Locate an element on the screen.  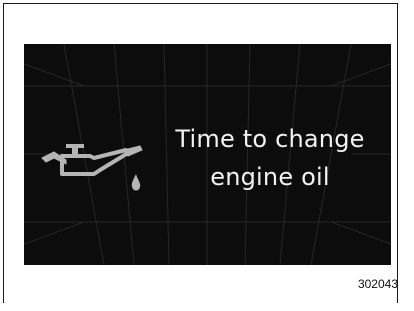
message-line-2: engine oil is located at coordinates (270, 177).